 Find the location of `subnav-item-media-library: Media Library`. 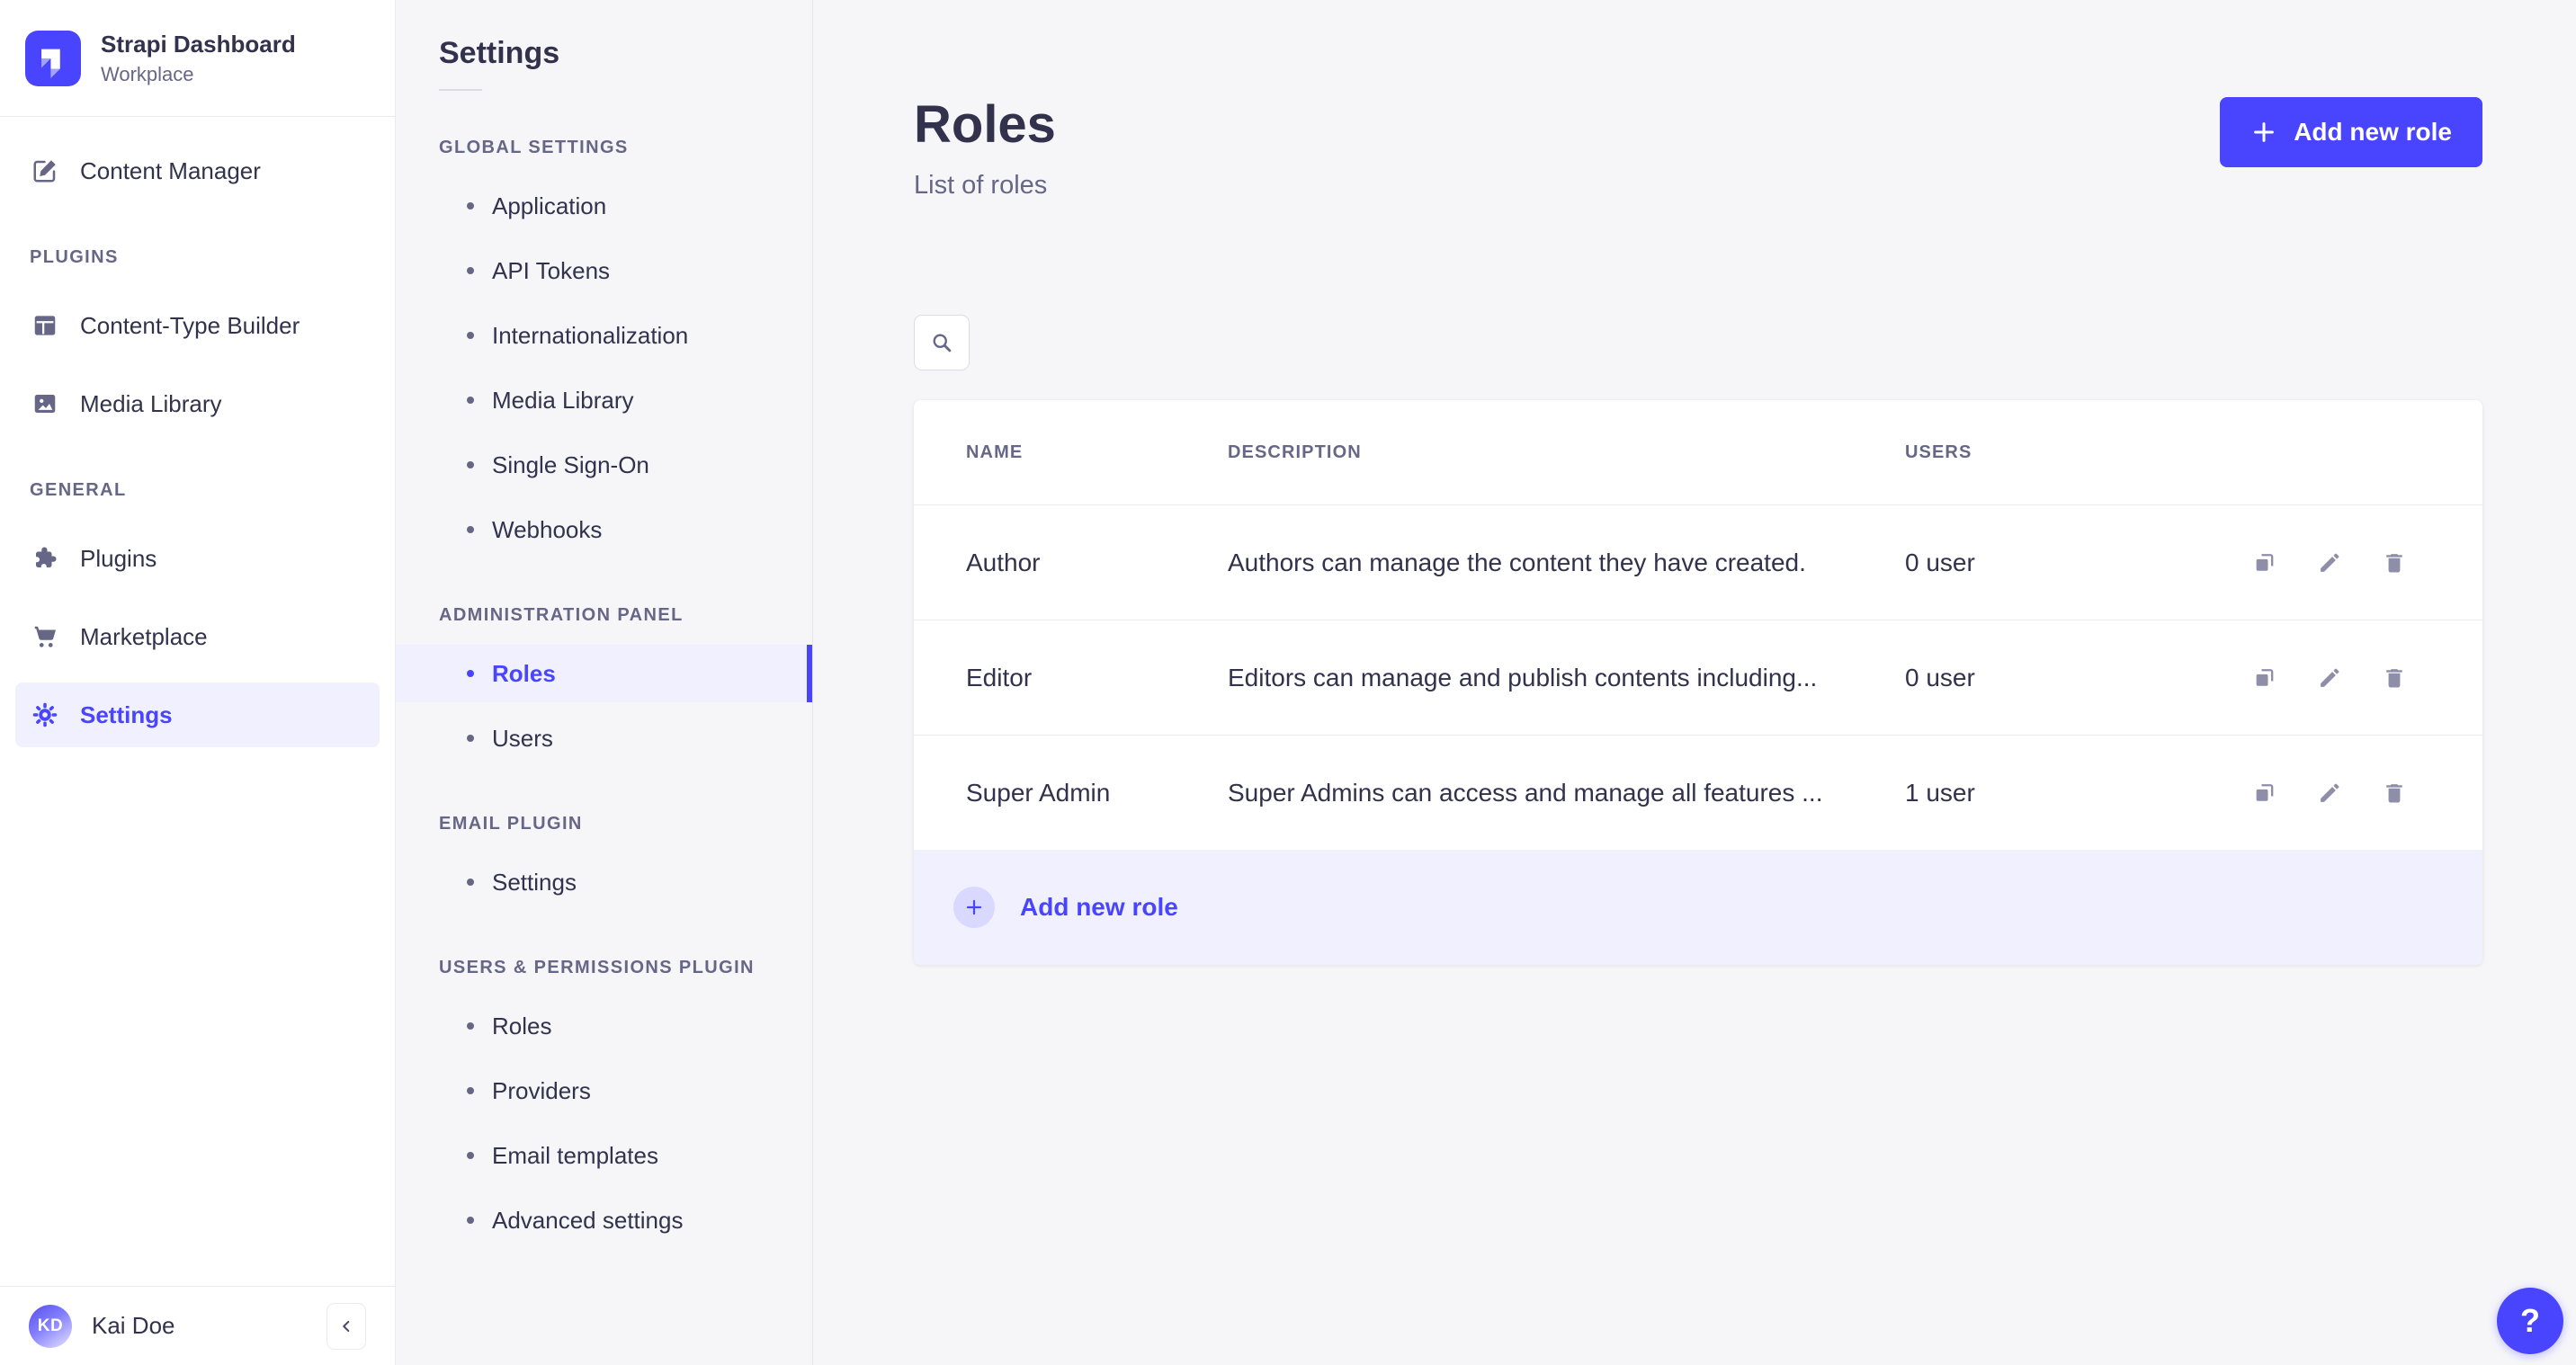

subnav-item-media-library: Media Library is located at coordinates (604, 400).